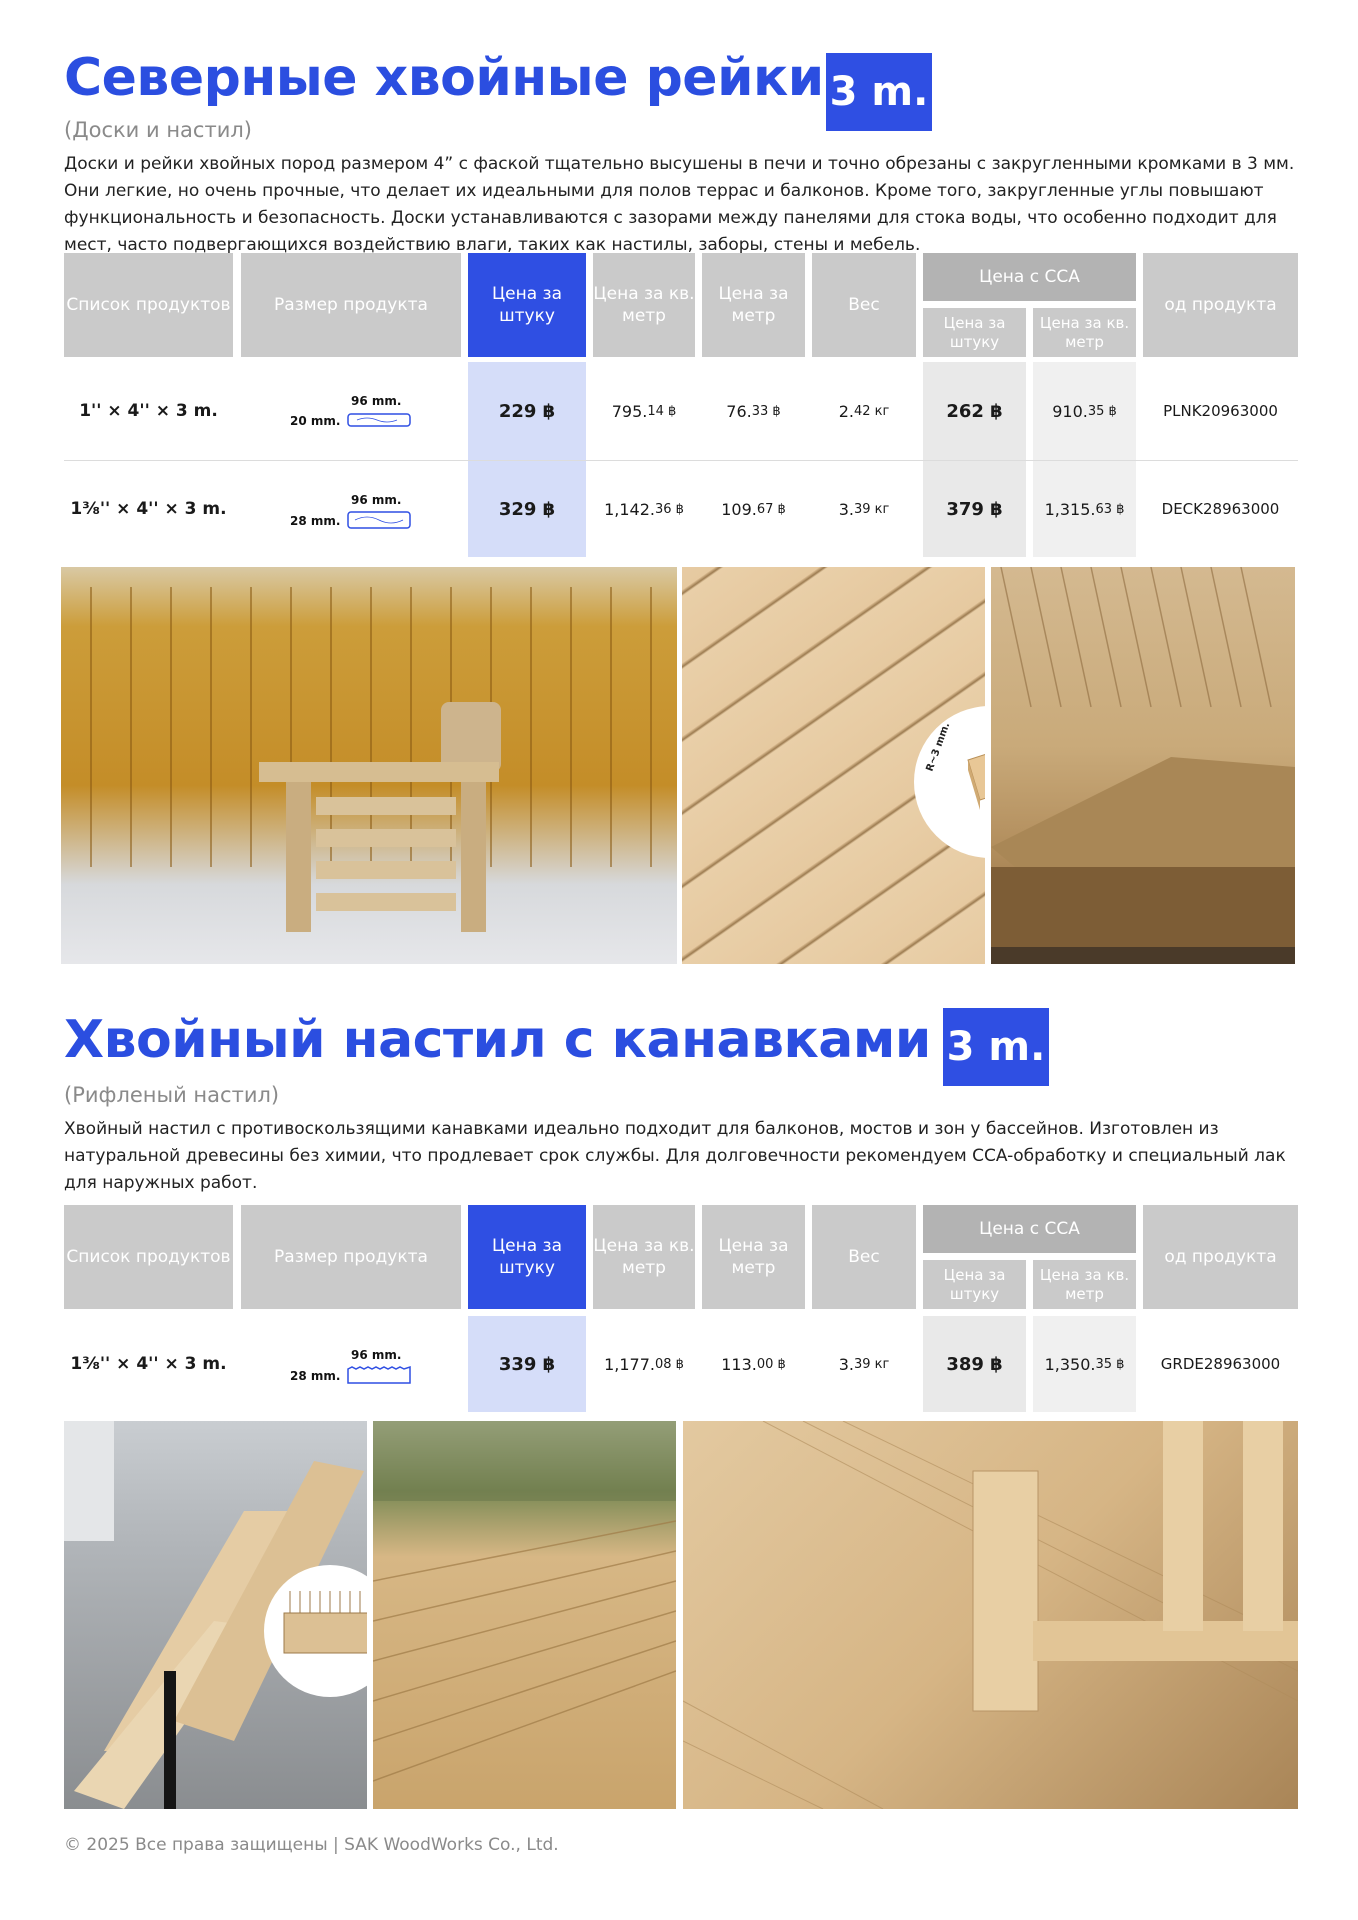 This screenshot has width=1358, height=1920. What do you see at coordinates (974, 509) in the screenshot?
I see `cca-price-per-piece: 379 ฿` at bounding box center [974, 509].